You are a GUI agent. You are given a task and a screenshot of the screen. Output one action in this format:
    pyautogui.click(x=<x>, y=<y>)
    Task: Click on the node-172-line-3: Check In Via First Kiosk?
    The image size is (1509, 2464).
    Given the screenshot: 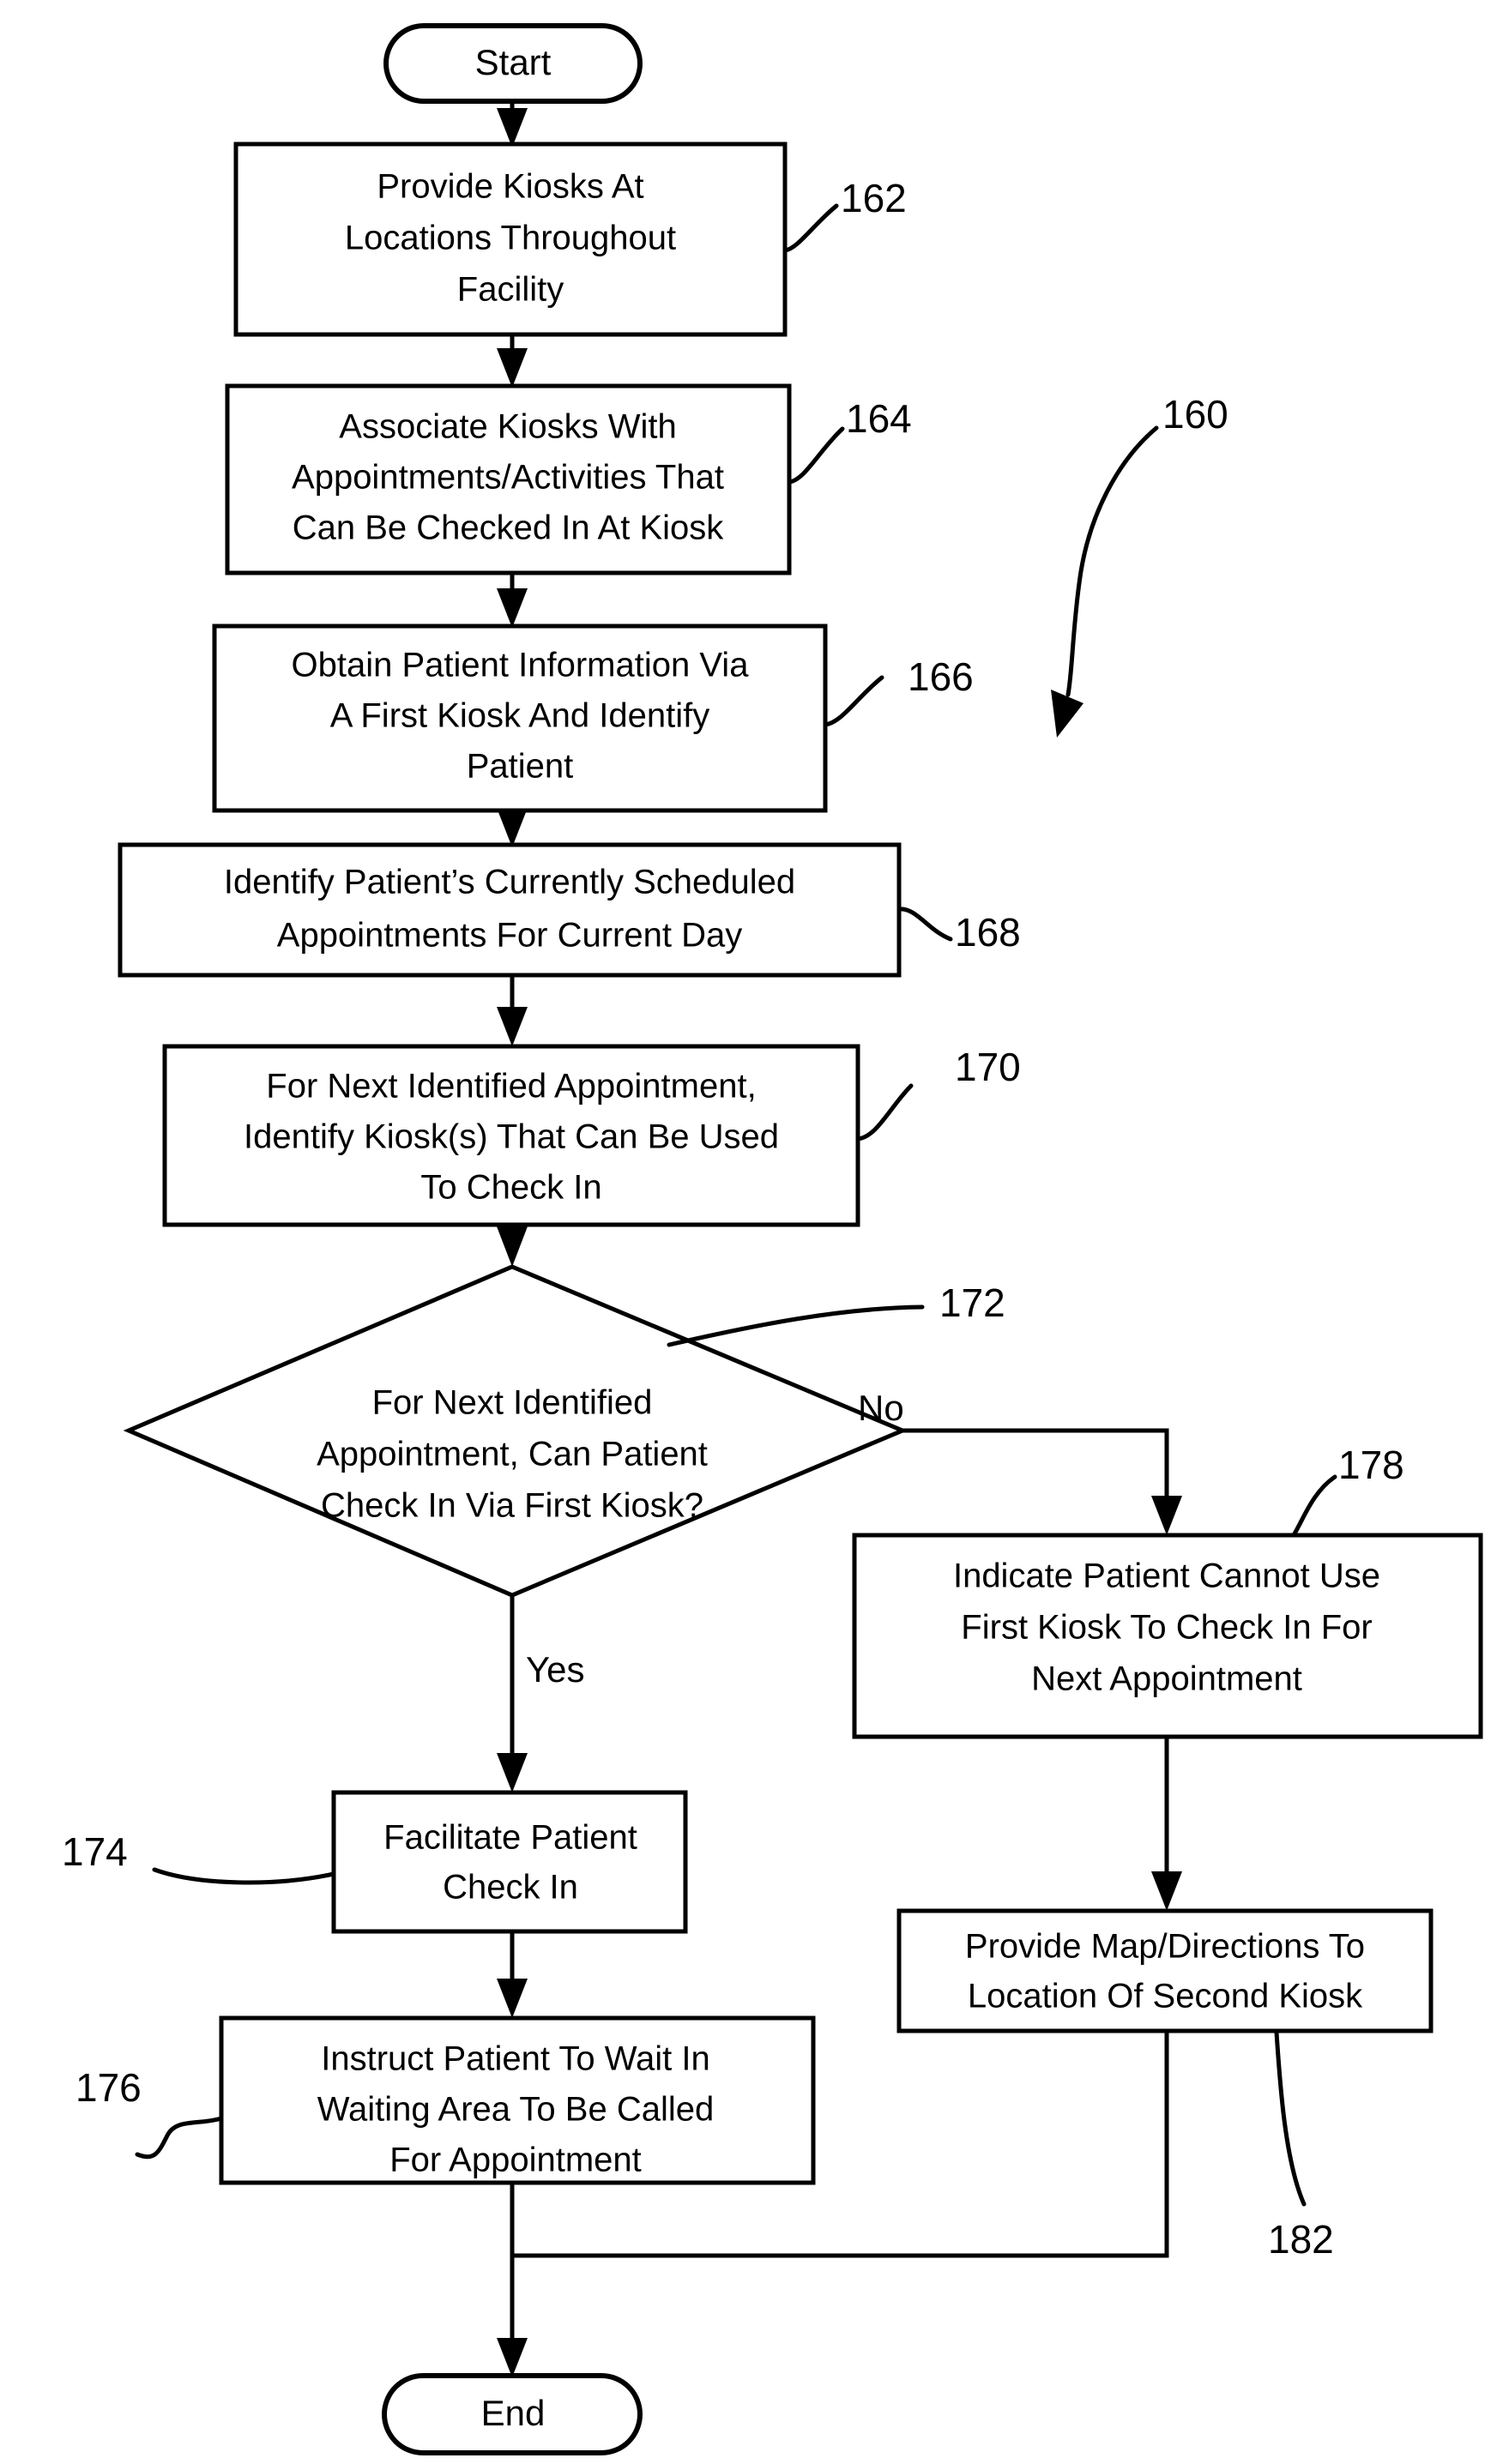 What is the action you would take?
    pyautogui.click(x=512, y=1506)
    